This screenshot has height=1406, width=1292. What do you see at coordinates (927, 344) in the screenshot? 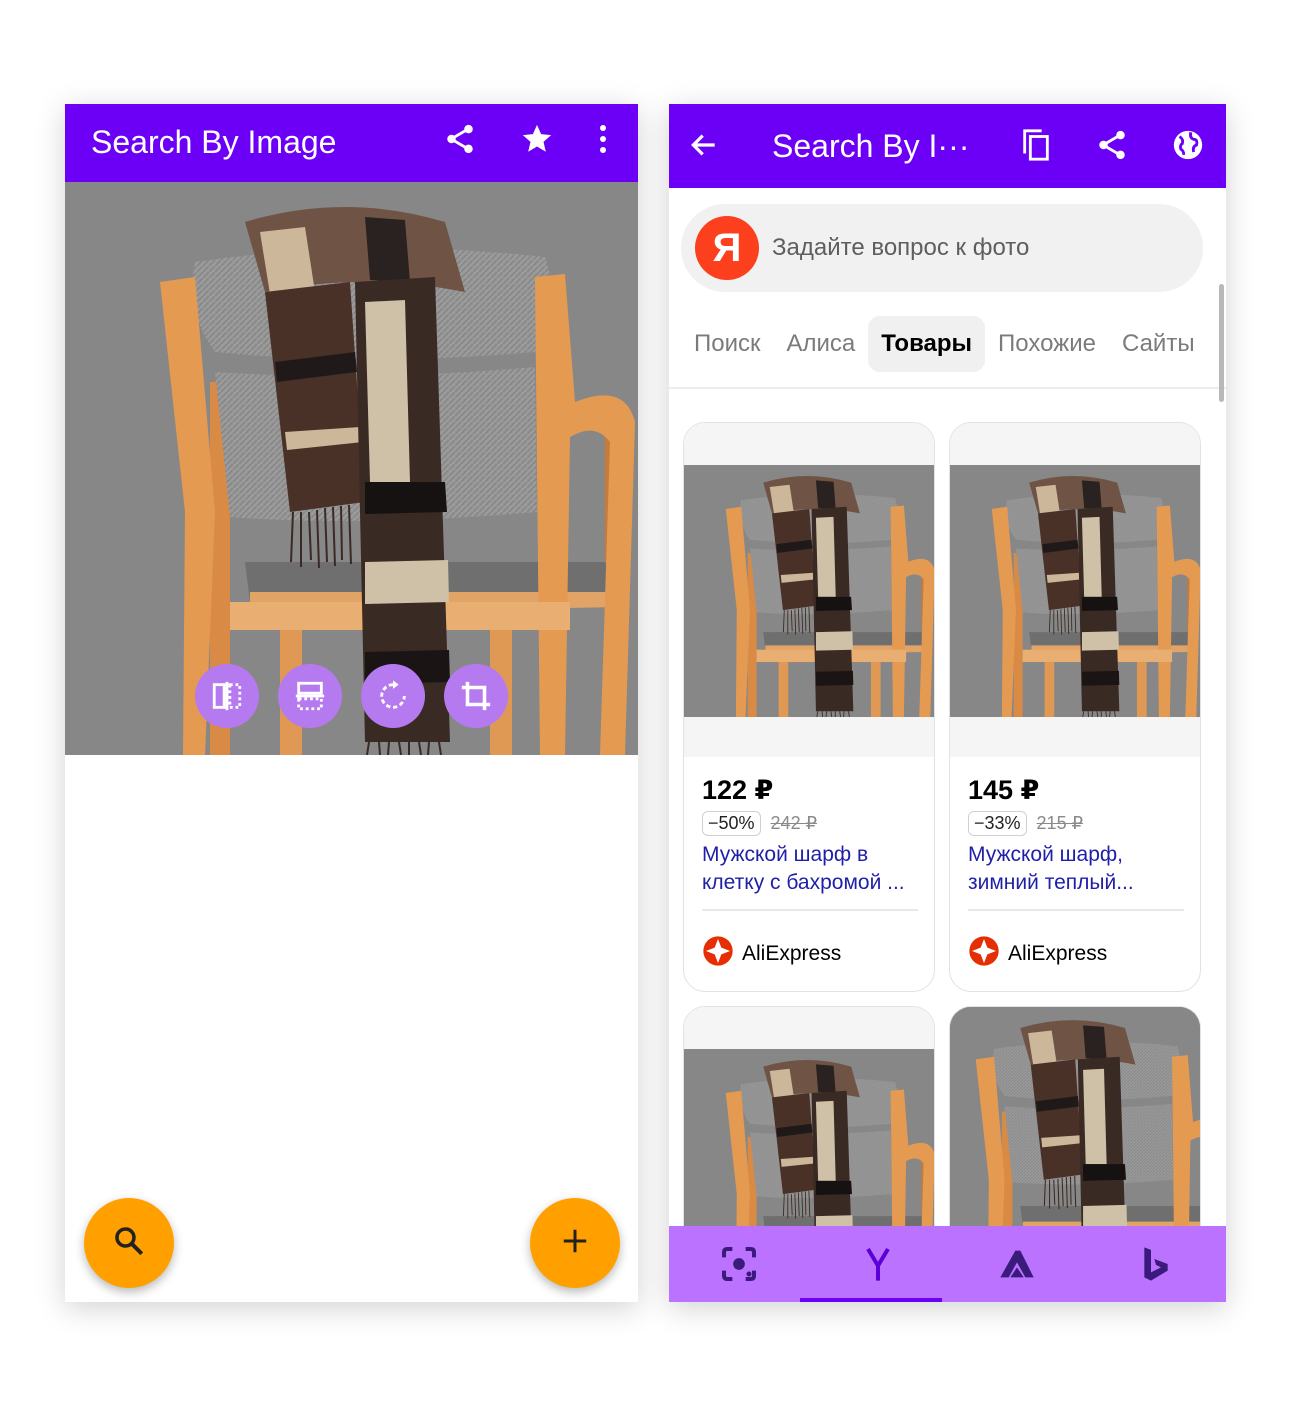
I see `tab-products: Товары` at bounding box center [927, 344].